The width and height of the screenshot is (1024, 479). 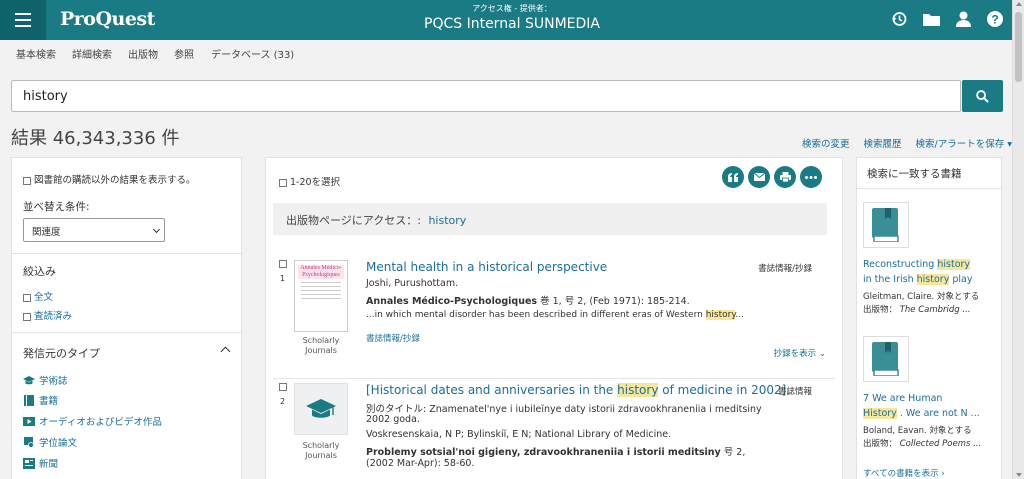 I want to click on nav-basic-search: 基本検索, so click(x=36, y=53).